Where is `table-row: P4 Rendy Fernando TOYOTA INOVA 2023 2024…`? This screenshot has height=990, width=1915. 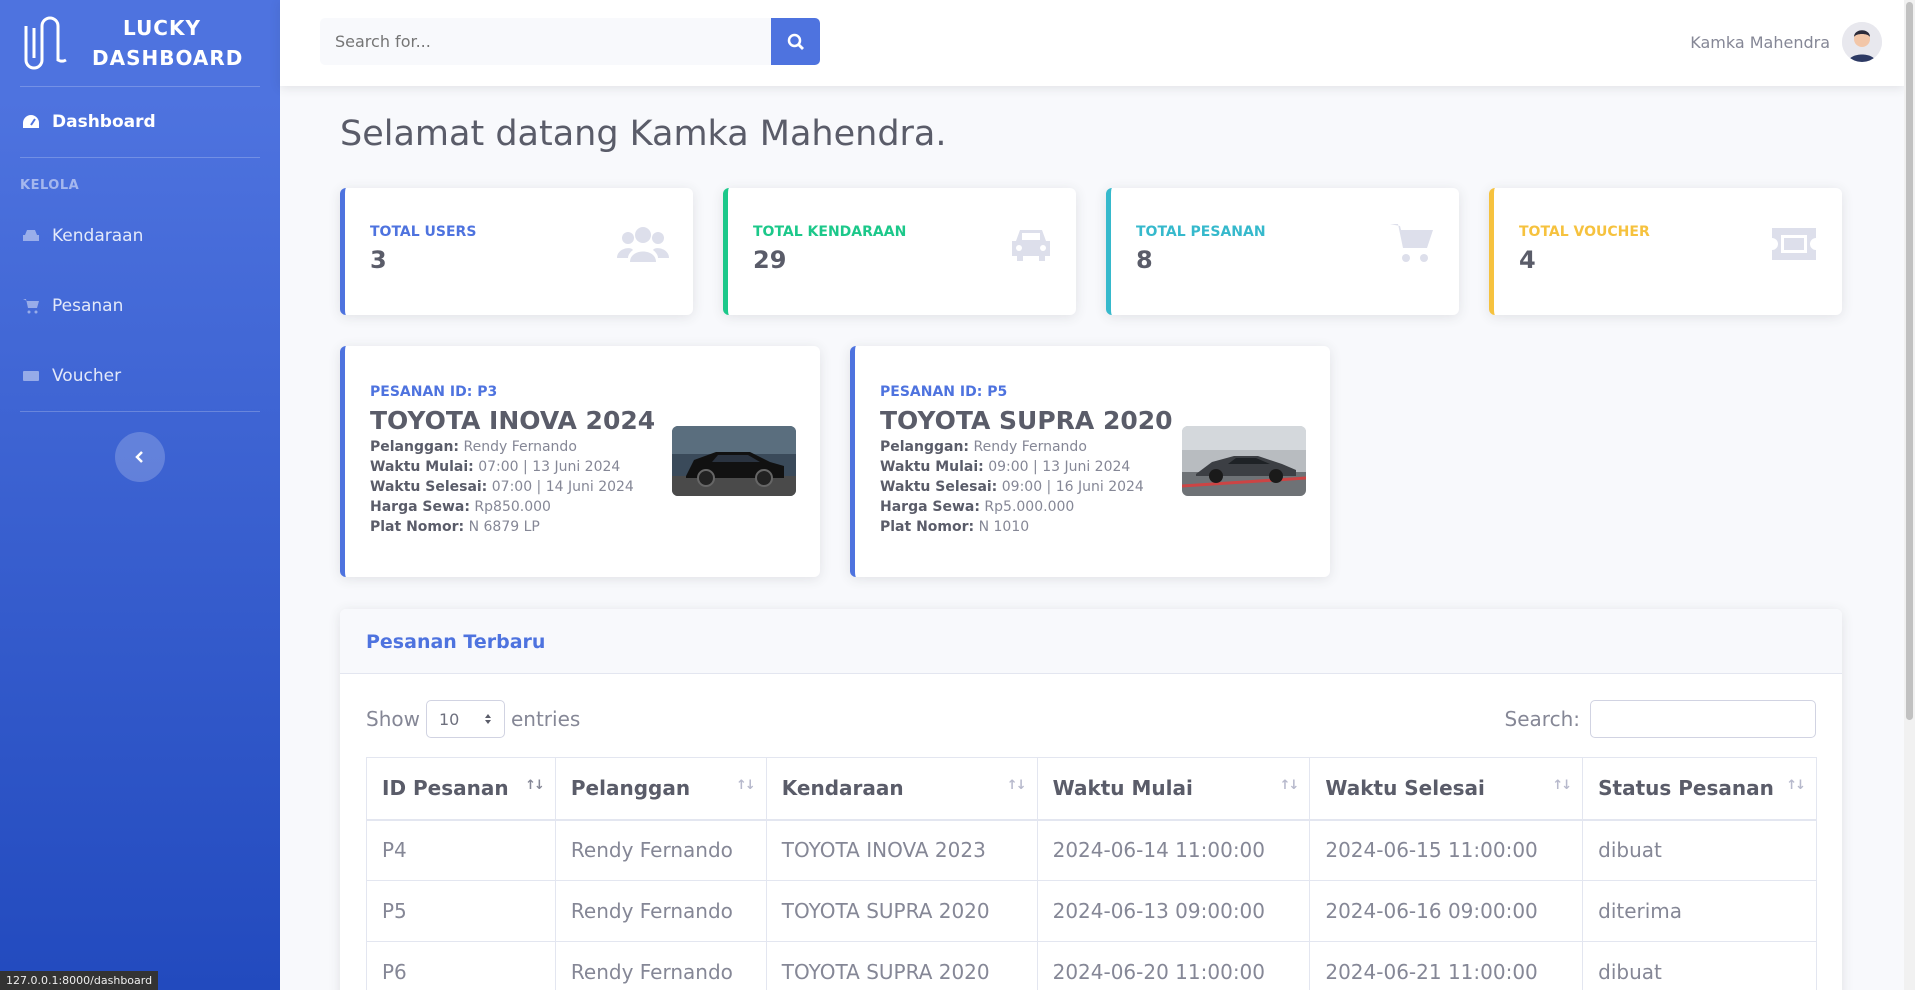
table-row: P4 Rendy Fernando TOYOTA INOVA 2023 2024… is located at coordinates (1091, 850).